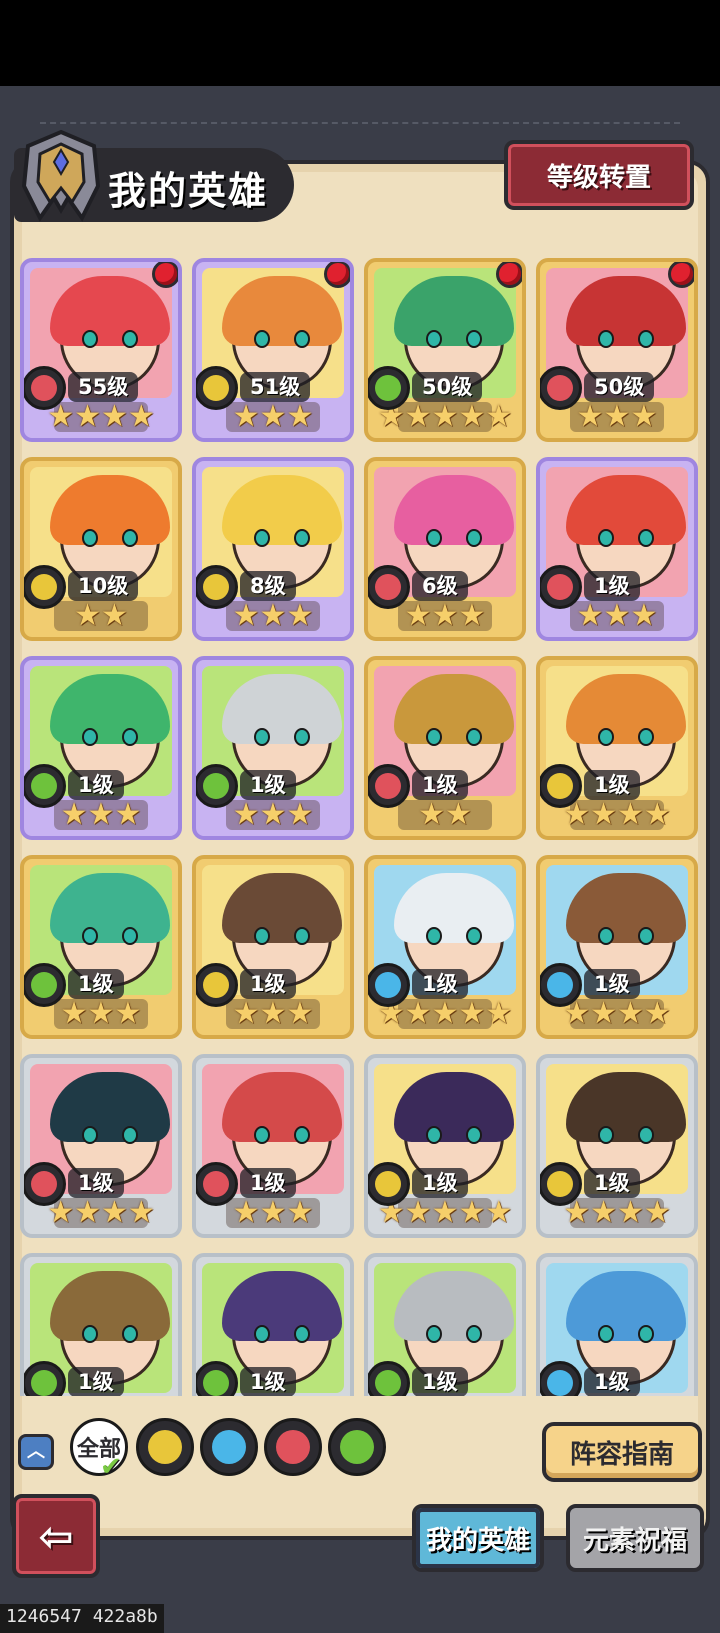  I want to click on filter-fire-button, so click(293, 1447).